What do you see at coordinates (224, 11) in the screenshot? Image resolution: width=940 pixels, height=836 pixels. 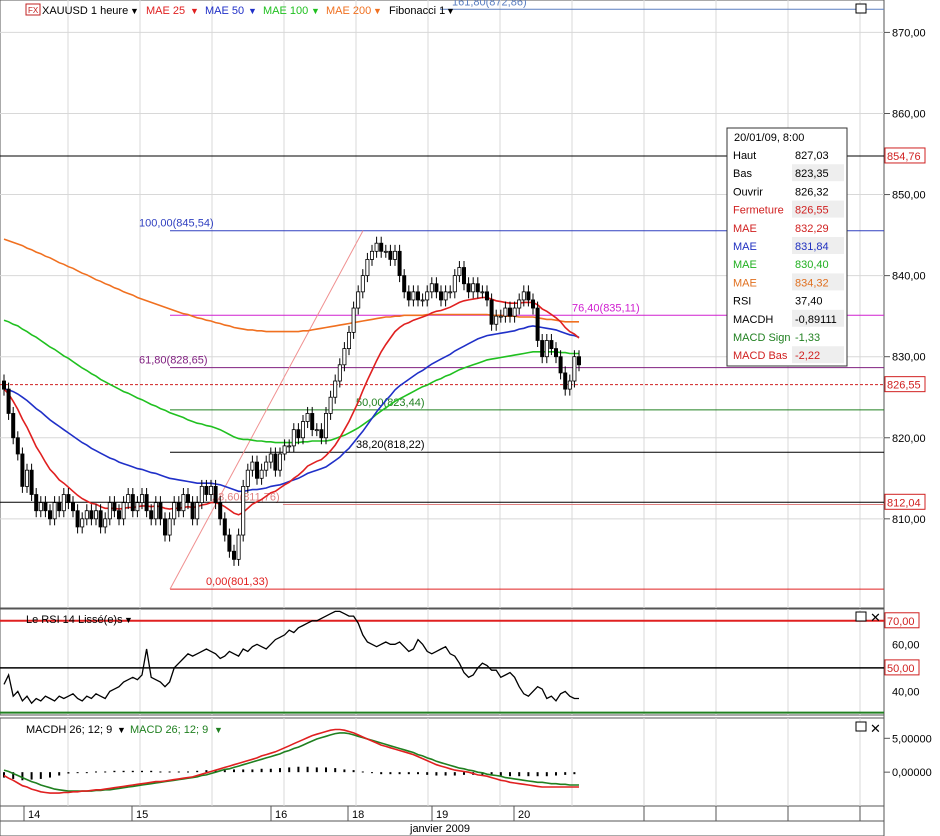 I see `indicator-mae50: MAE 50` at bounding box center [224, 11].